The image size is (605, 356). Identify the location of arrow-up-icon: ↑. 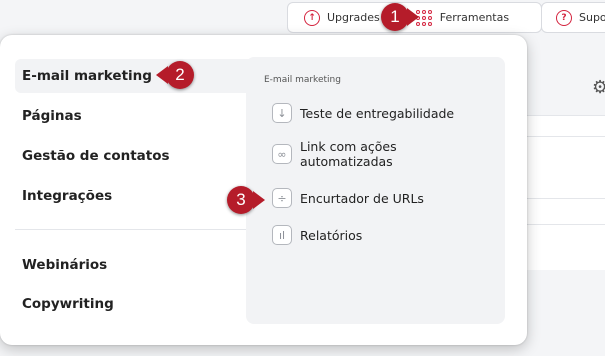
(312, 17).